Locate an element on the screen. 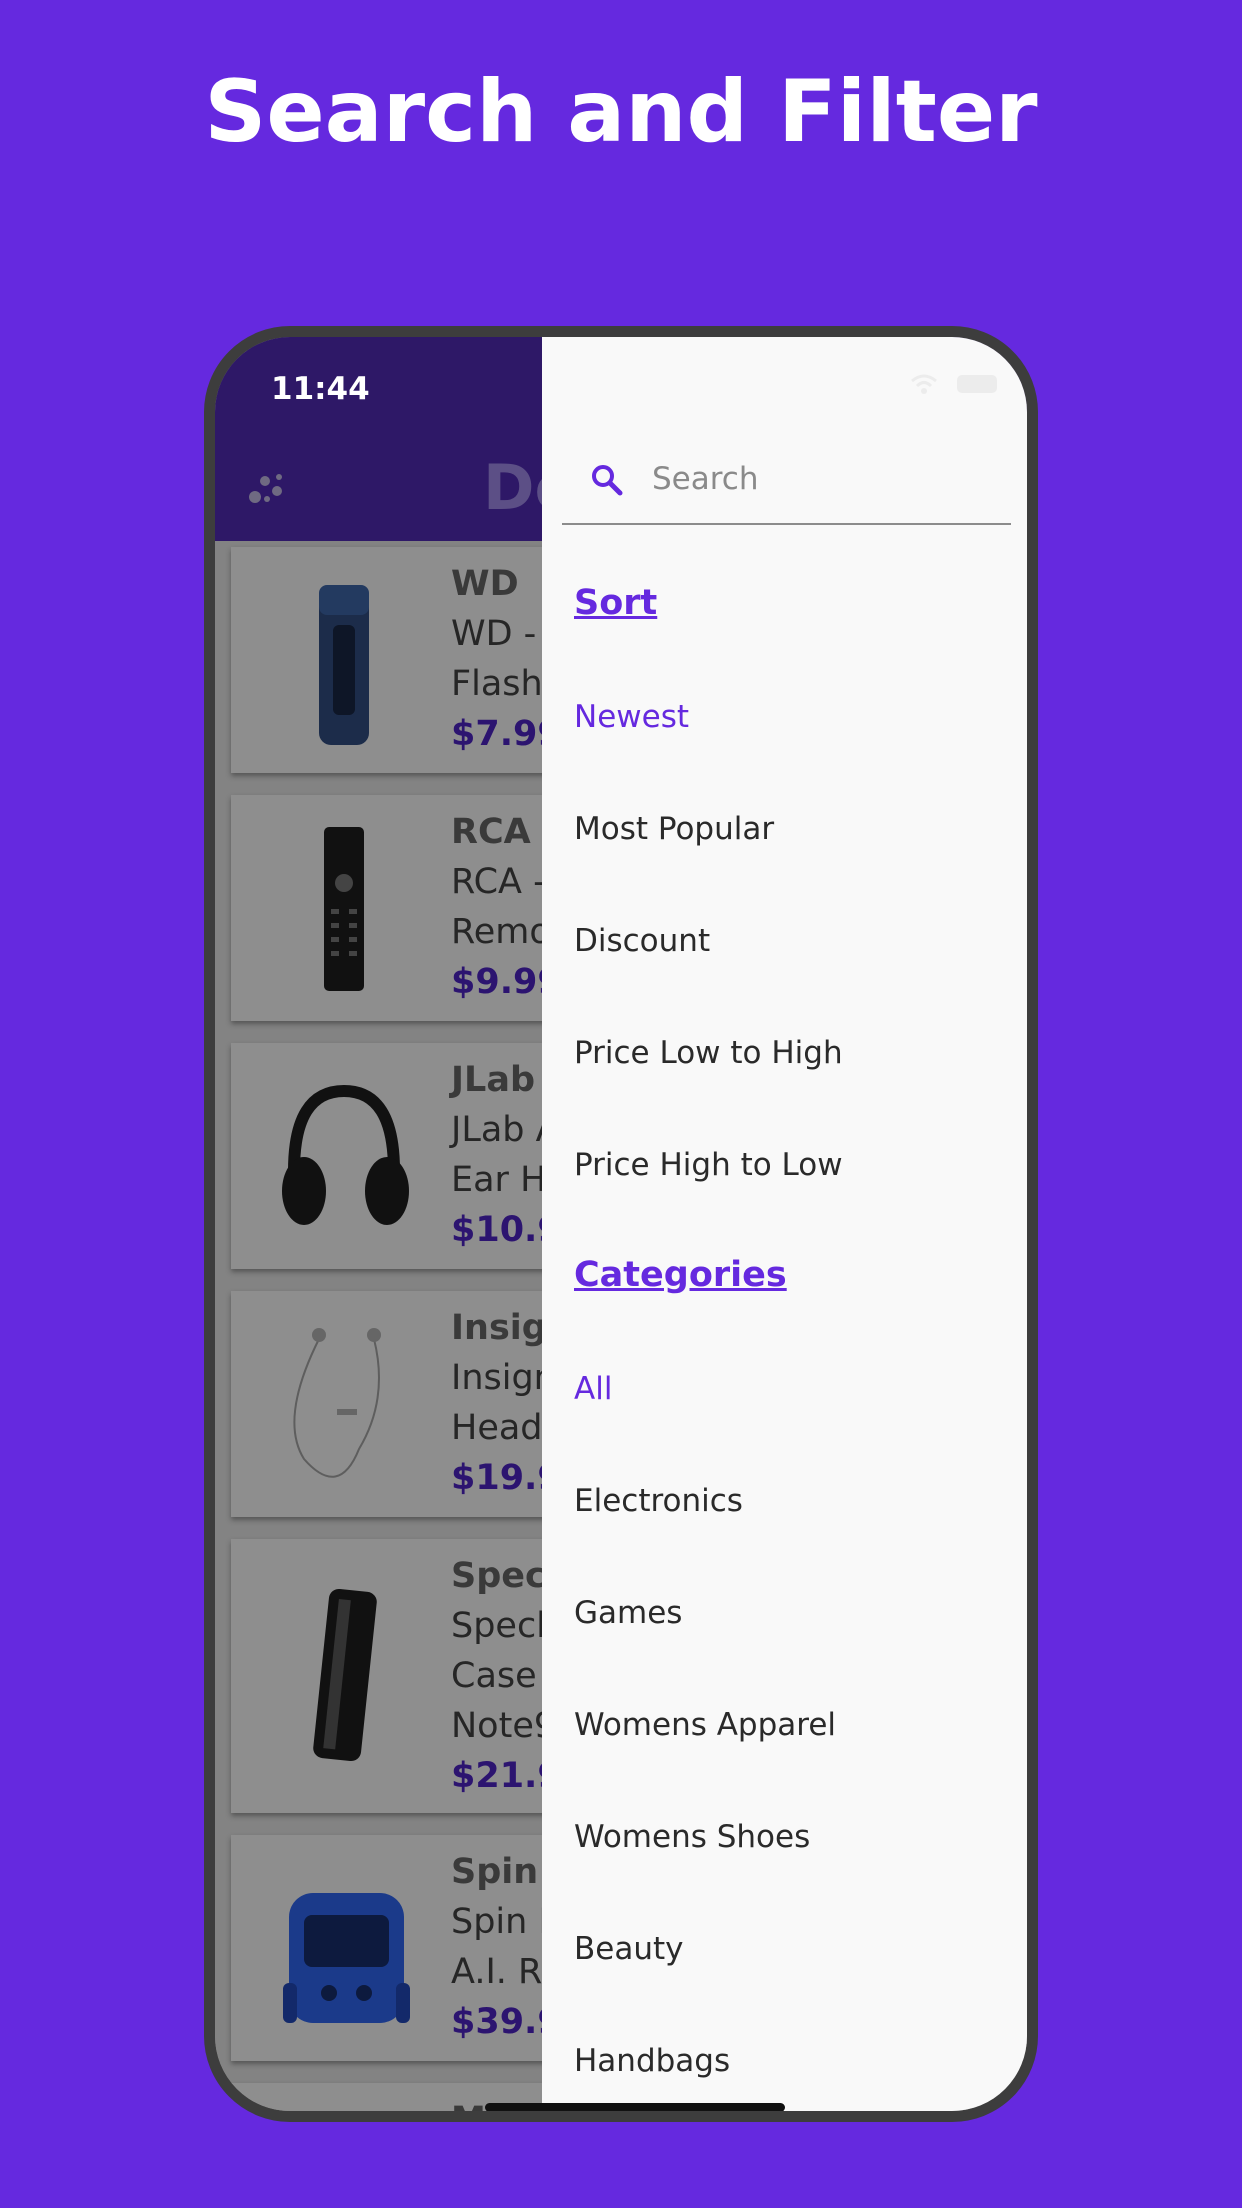 This screenshot has height=2208, width=1242. search-icon is located at coordinates (607, 480).